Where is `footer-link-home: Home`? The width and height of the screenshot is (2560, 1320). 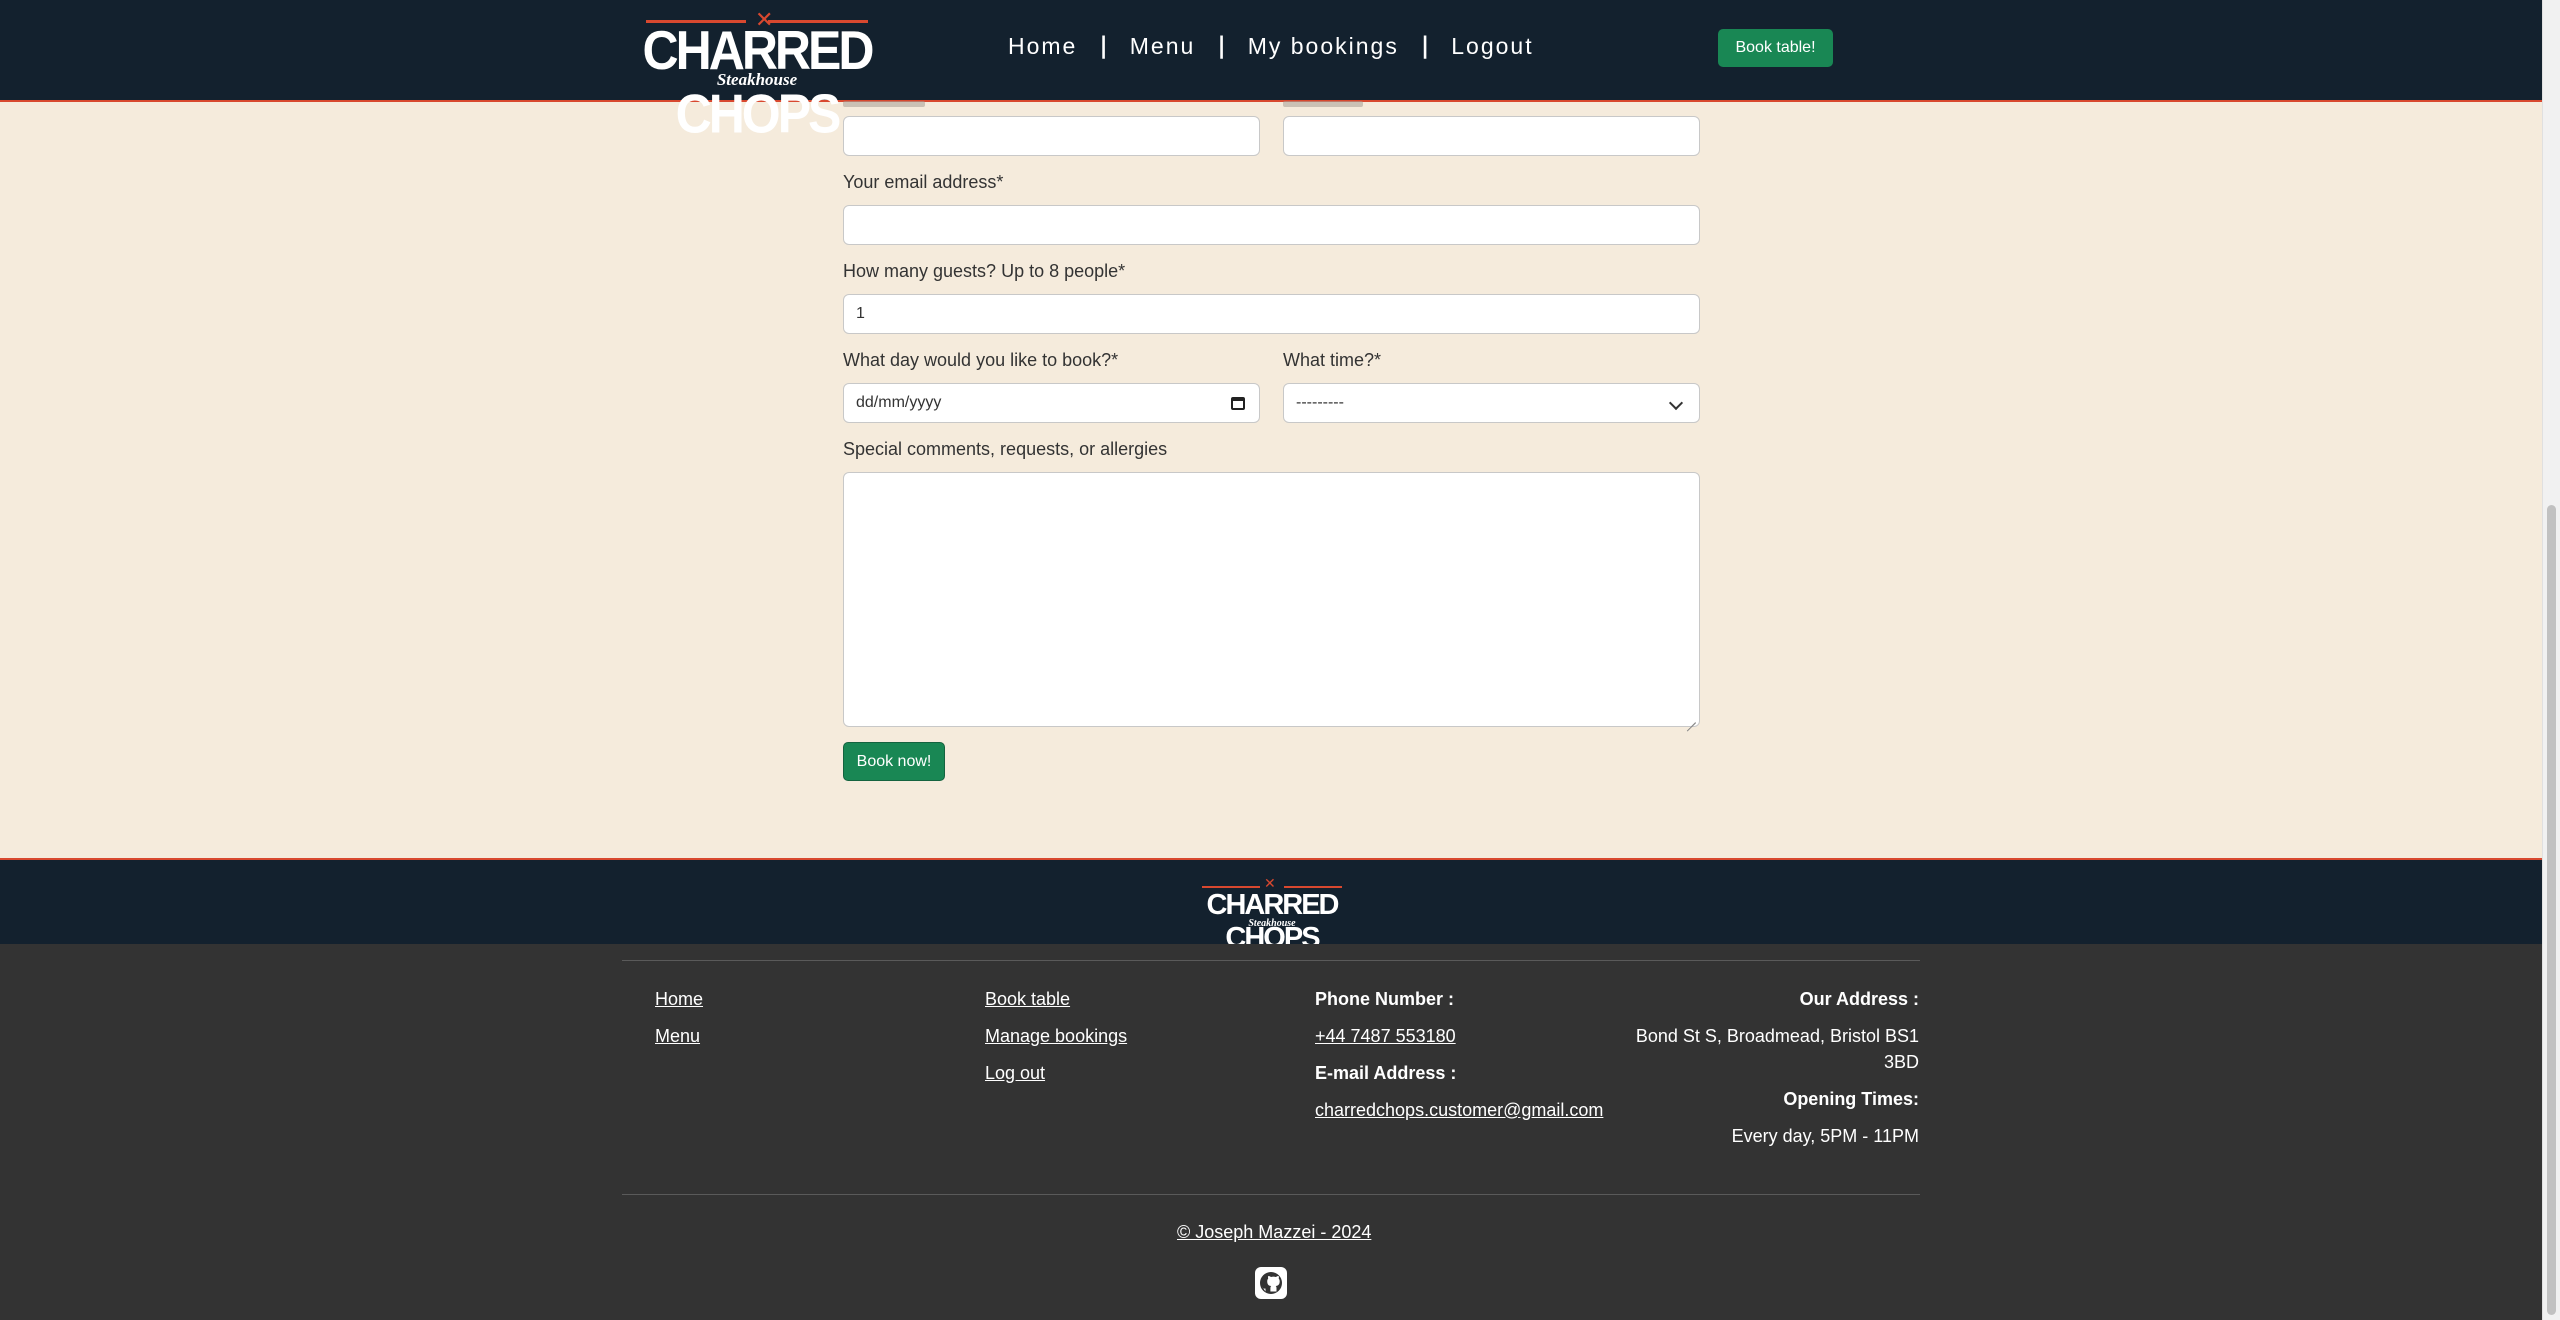
footer-link-home: Home is located at coordinates (679, 999).